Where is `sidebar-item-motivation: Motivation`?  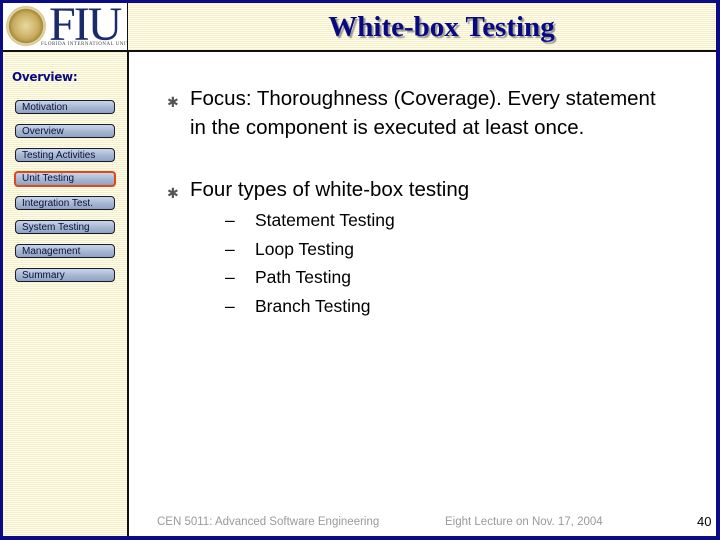 sidebar-item-motivation: Motivation is located at coordinates (65, 107).